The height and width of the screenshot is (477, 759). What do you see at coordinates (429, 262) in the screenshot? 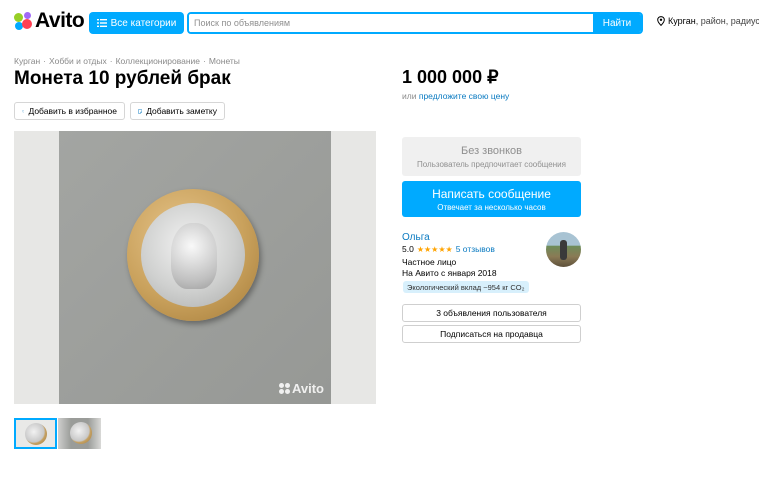
I see `seller-type: Частное лицо` at bounding box center [429, 262].